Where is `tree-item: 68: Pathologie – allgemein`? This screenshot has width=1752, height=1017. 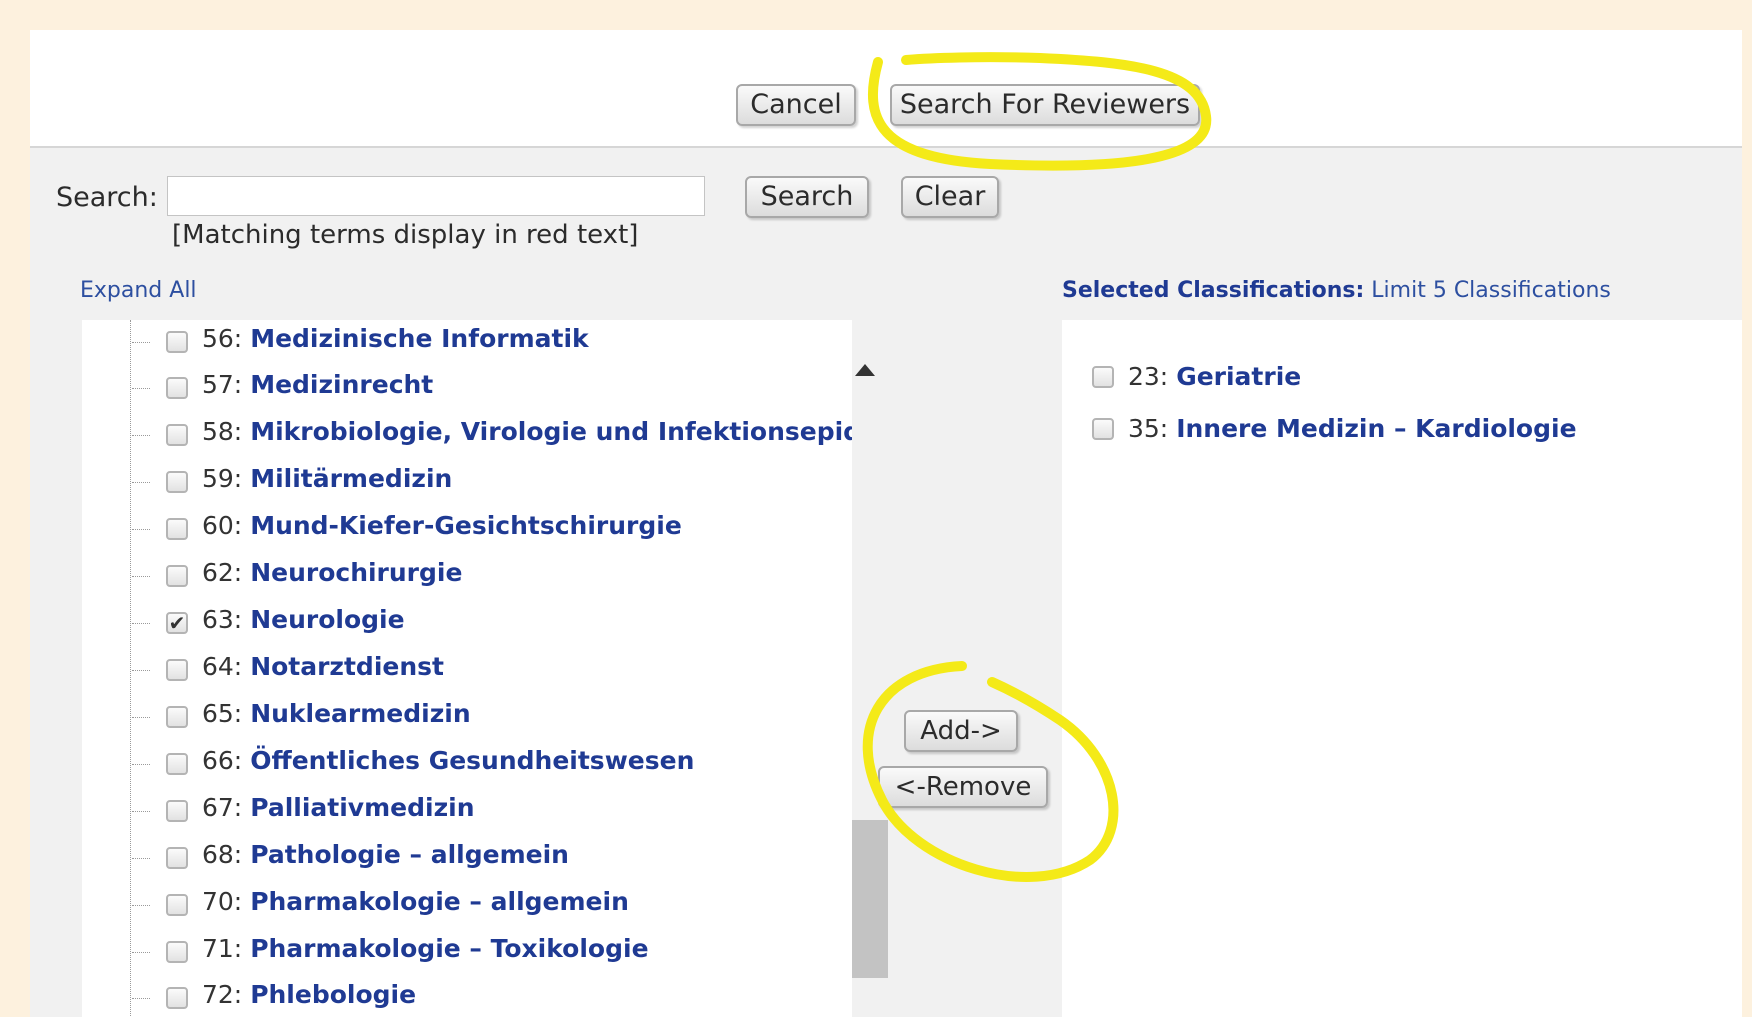
tree-item: 68: Pathologie – allgemein is located at coordinates (467, 856).